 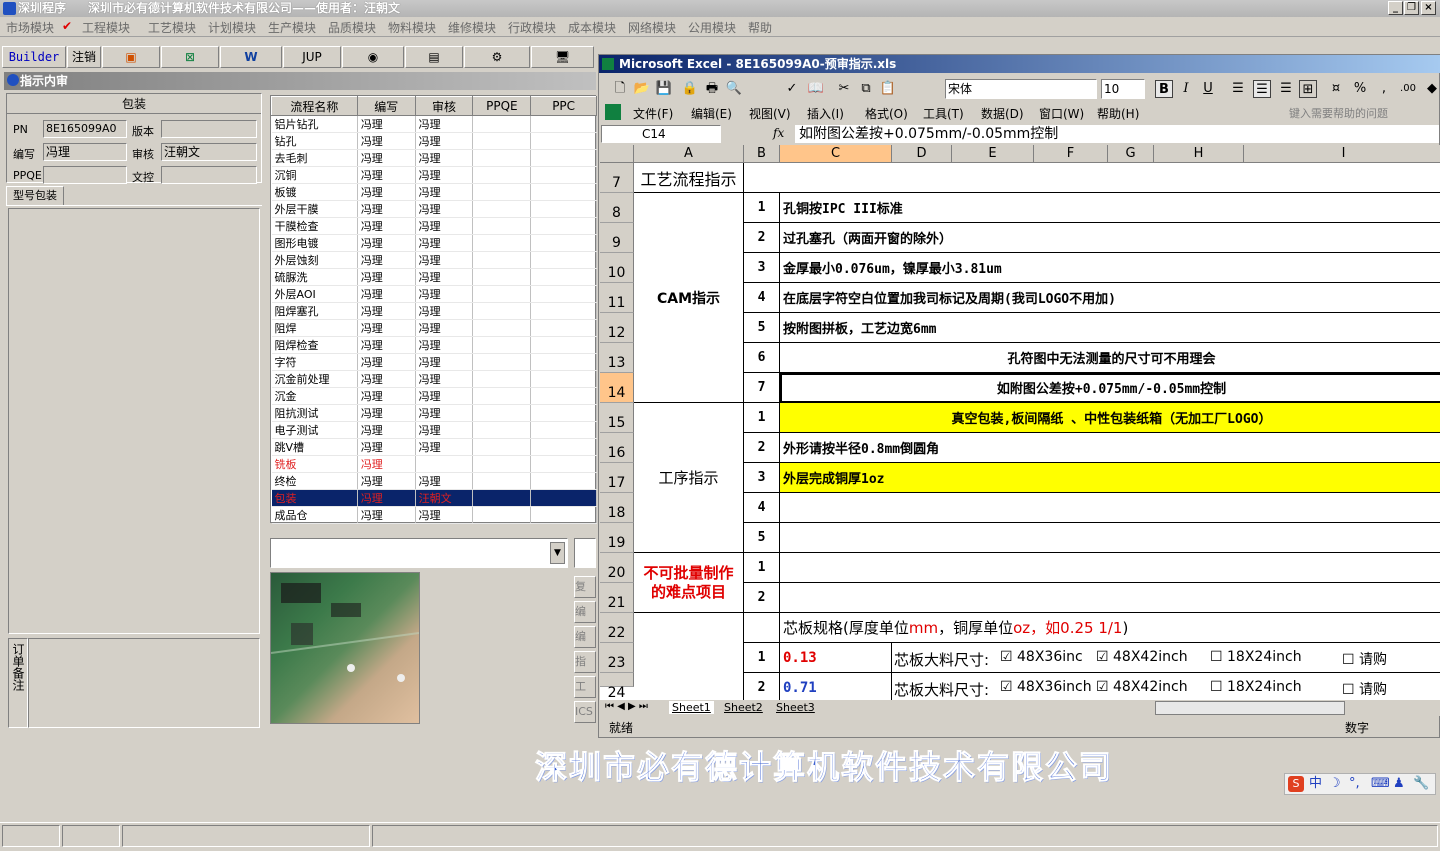 What do you see at coordinates (585, 687) in the screenshot?
I see `side-button: 工具` at bounding box center [585, 687].